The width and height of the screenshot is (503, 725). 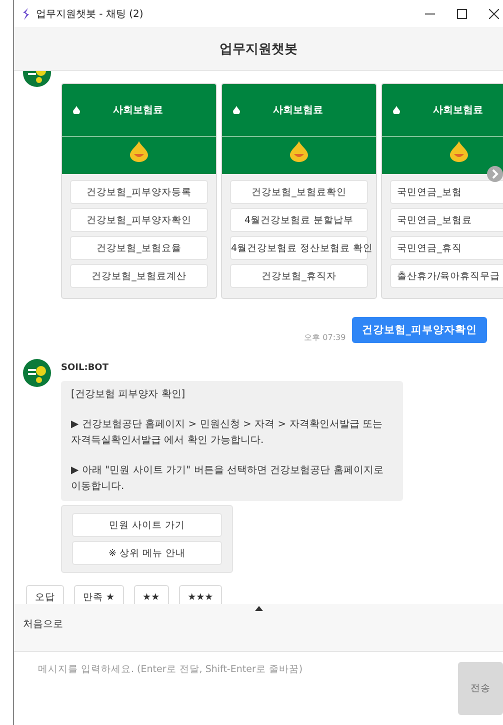 I want to click on feedback-button: 오답, so click(x=45, y=594).